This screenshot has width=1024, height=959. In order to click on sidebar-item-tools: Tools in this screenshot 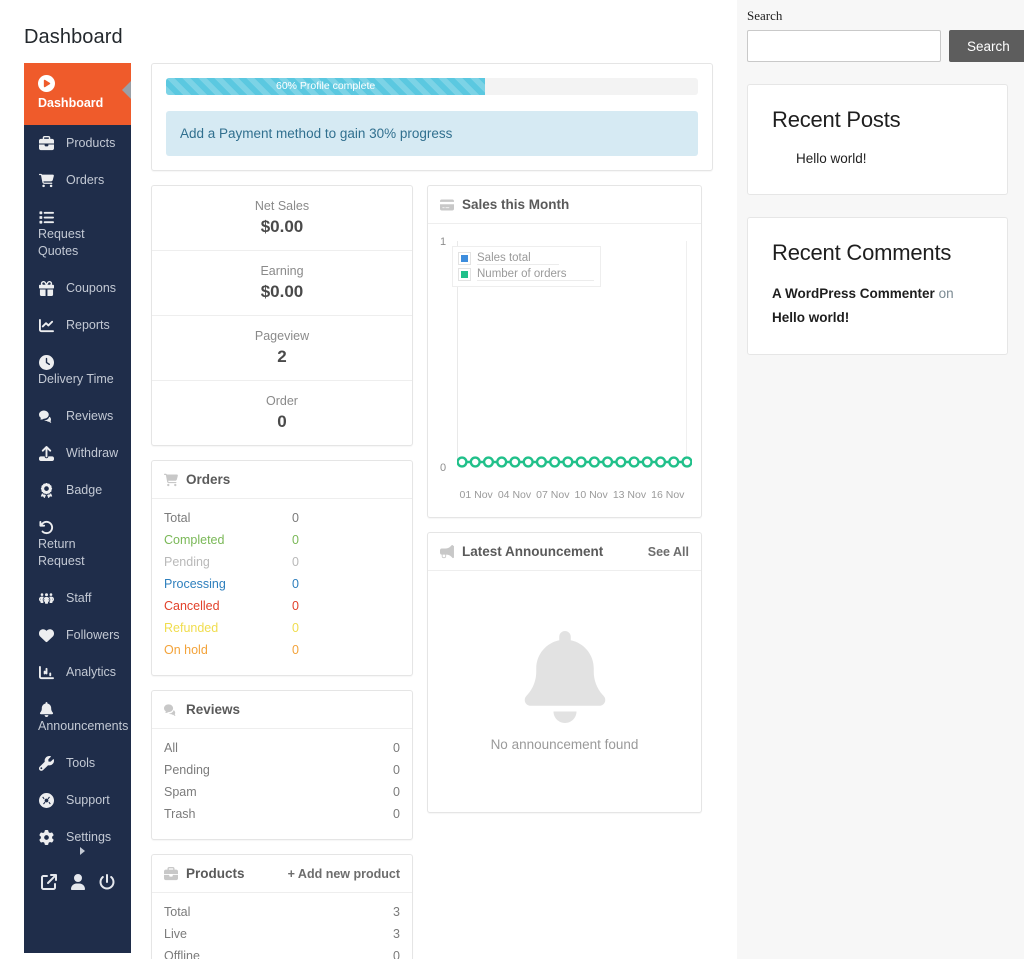, I will do `click(77, 763)`.